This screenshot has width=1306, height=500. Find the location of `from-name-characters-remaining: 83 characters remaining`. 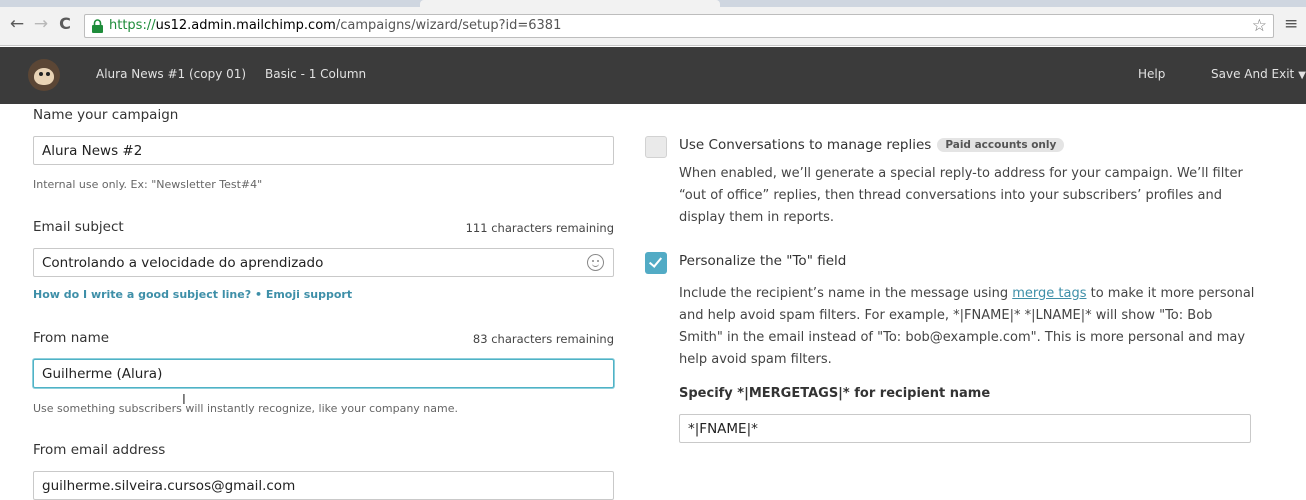

from-name-characters-remaining: 83 characters remaining is located at coordinates (543, 339).